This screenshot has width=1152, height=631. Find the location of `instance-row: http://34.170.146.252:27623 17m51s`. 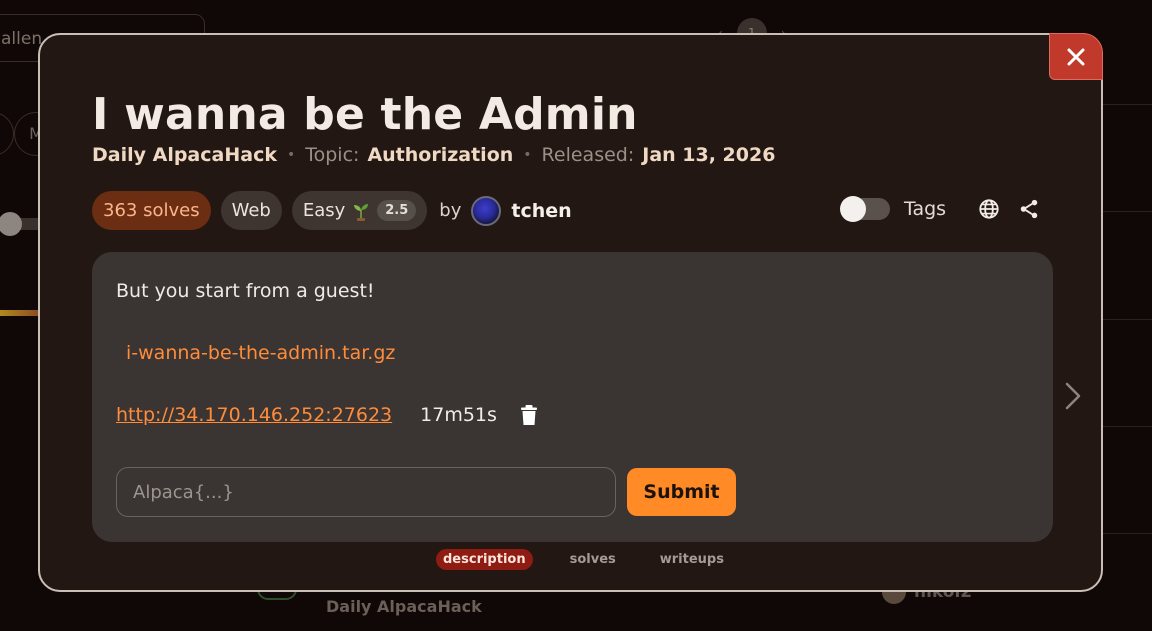

instance-row: http://34.170.146.252:27623 17m51s is located at coordinates (327, 415).